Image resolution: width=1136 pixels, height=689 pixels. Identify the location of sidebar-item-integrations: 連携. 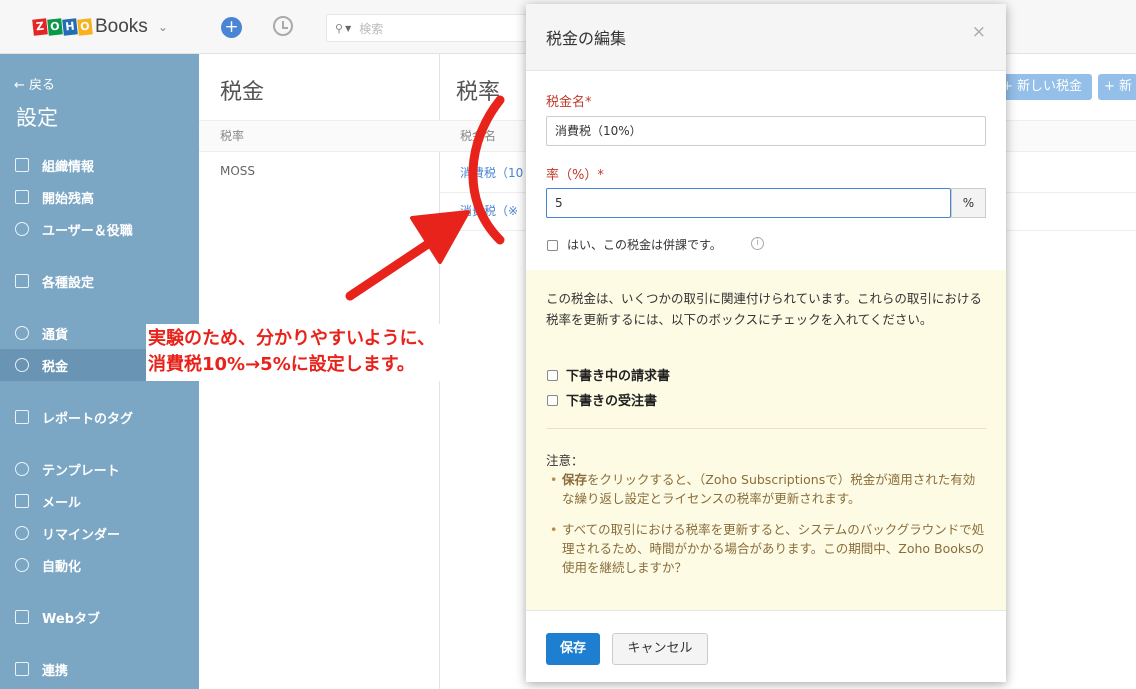
(99, 669).